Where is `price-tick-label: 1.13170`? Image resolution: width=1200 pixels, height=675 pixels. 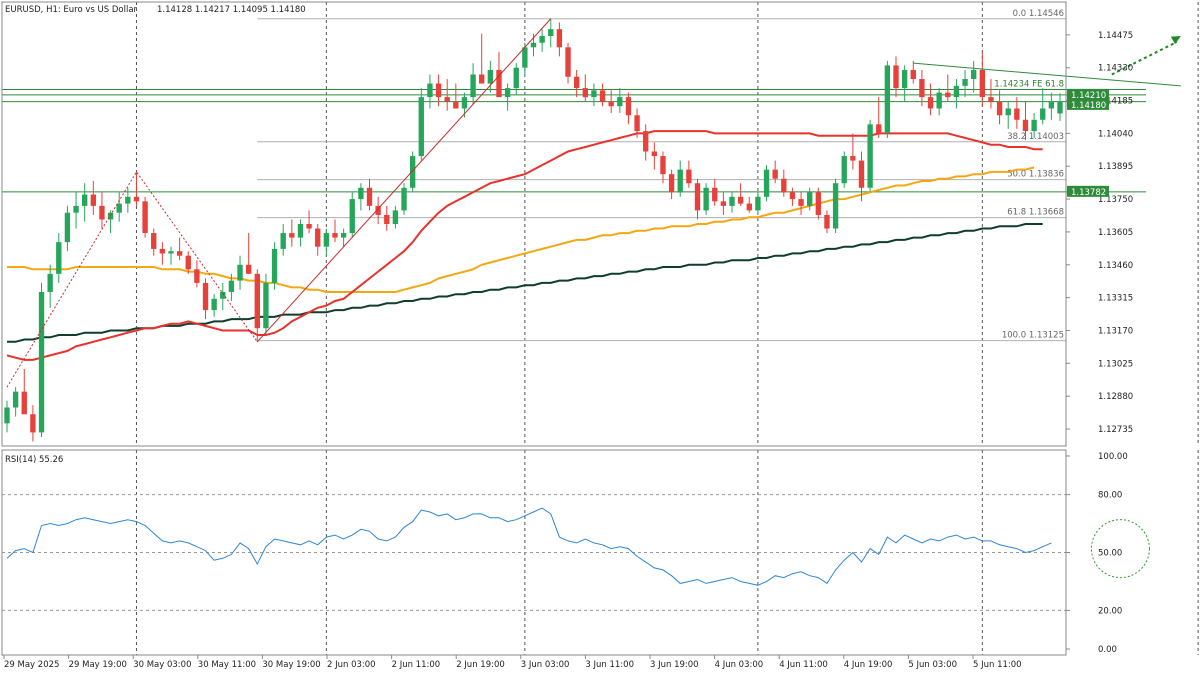 price-tick-label: 1.13170 is located at coordinates (1115, 331).